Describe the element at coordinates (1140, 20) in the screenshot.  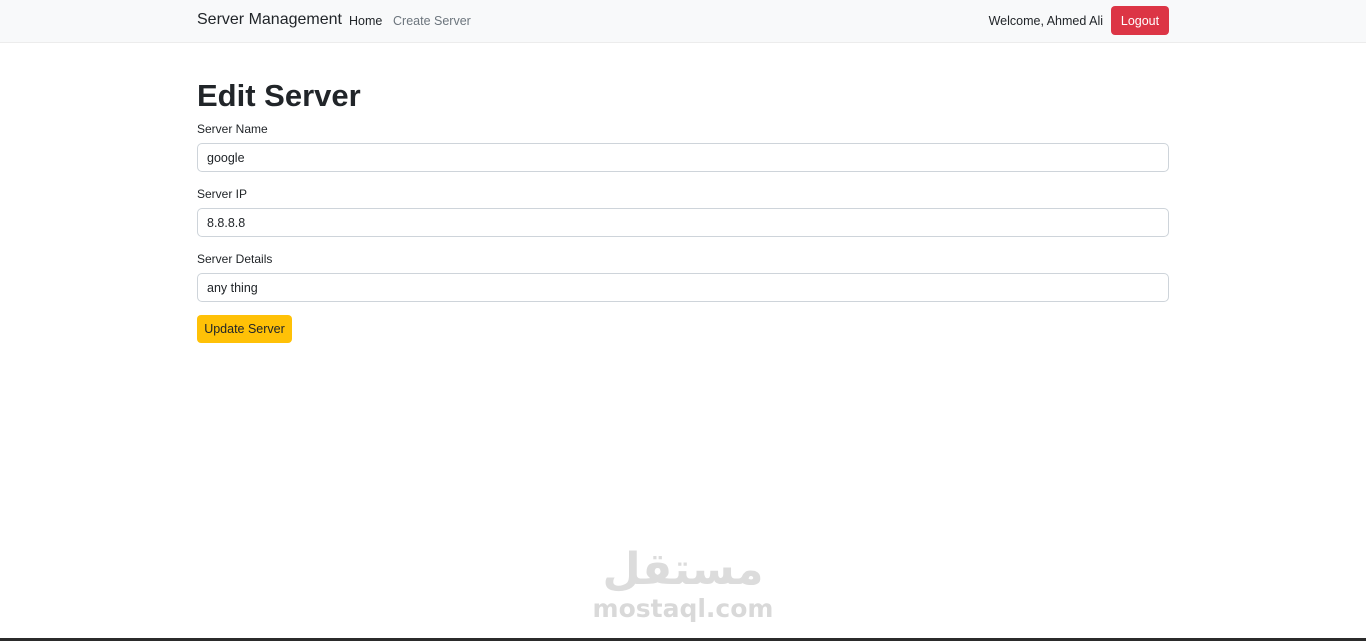
I see `logout-button: Logout` at that location.